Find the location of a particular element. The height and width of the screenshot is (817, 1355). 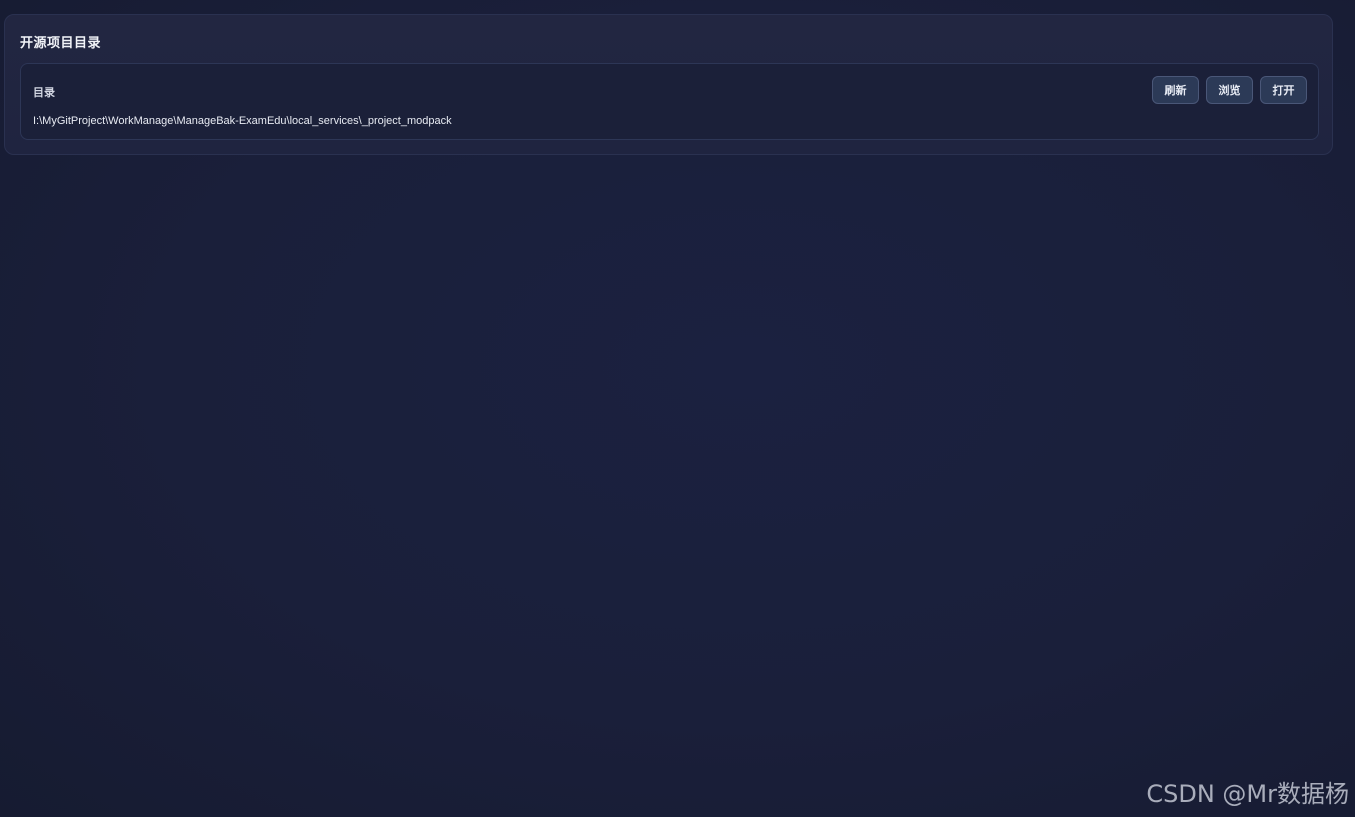

directory-actions: 刷新 浏览 打开 is located at coordinates (1229, 90).